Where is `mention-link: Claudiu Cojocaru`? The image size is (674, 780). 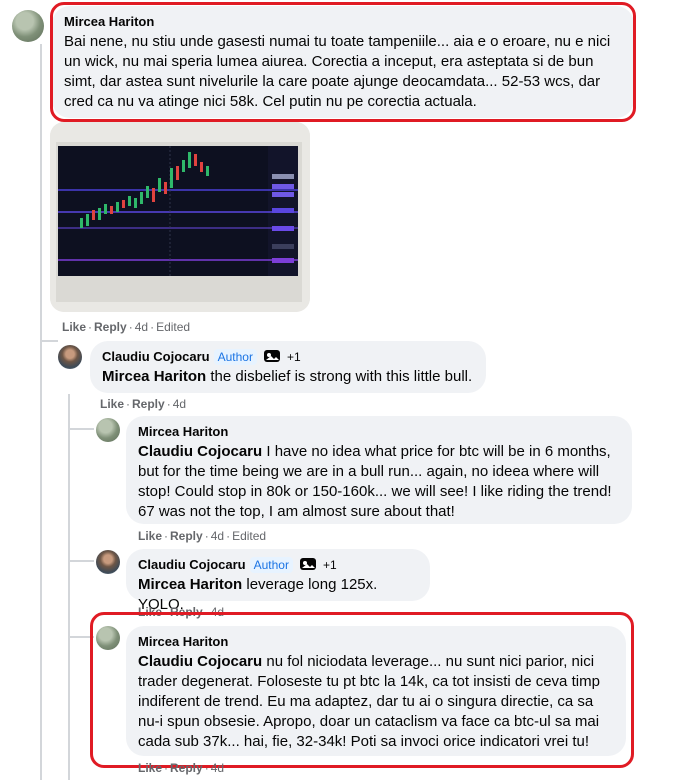 mention-link: Claudiu Cojocaru is located at coordinates (200, 451).